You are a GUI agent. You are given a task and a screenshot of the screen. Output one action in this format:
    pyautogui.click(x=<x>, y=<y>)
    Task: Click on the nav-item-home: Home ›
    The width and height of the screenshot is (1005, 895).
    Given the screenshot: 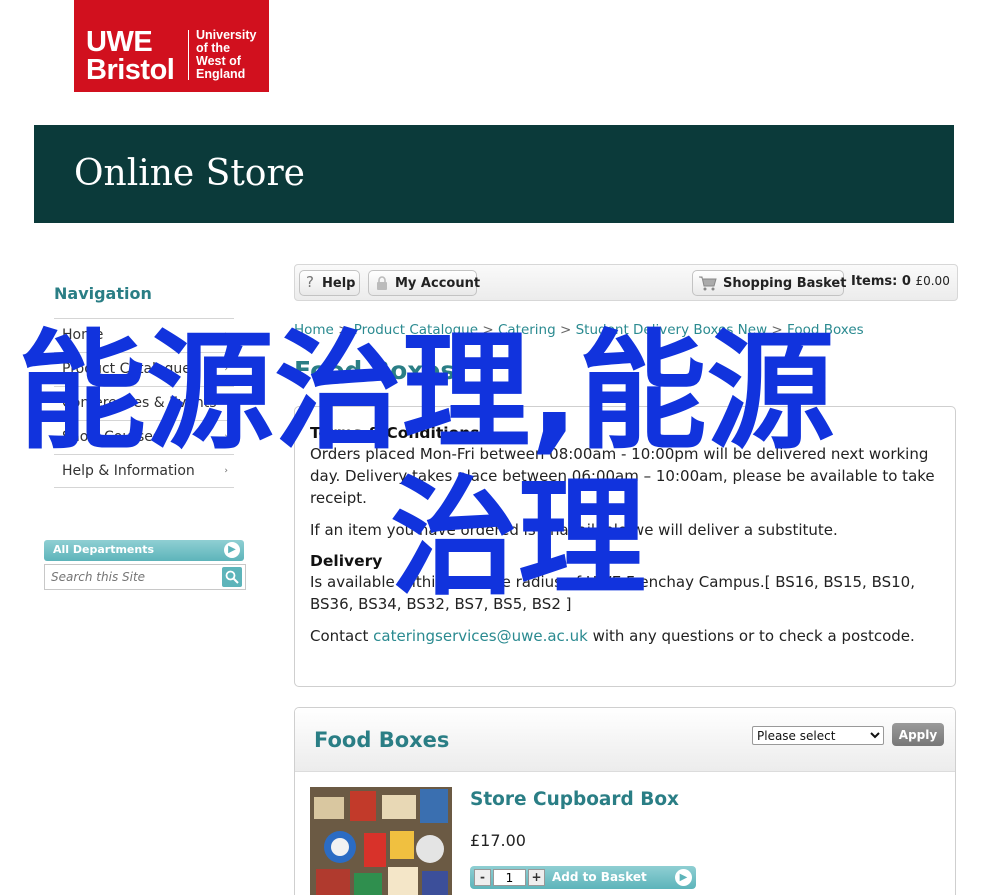 What is the action you would take?
    pyautogui.click(x=144, y=335)
    